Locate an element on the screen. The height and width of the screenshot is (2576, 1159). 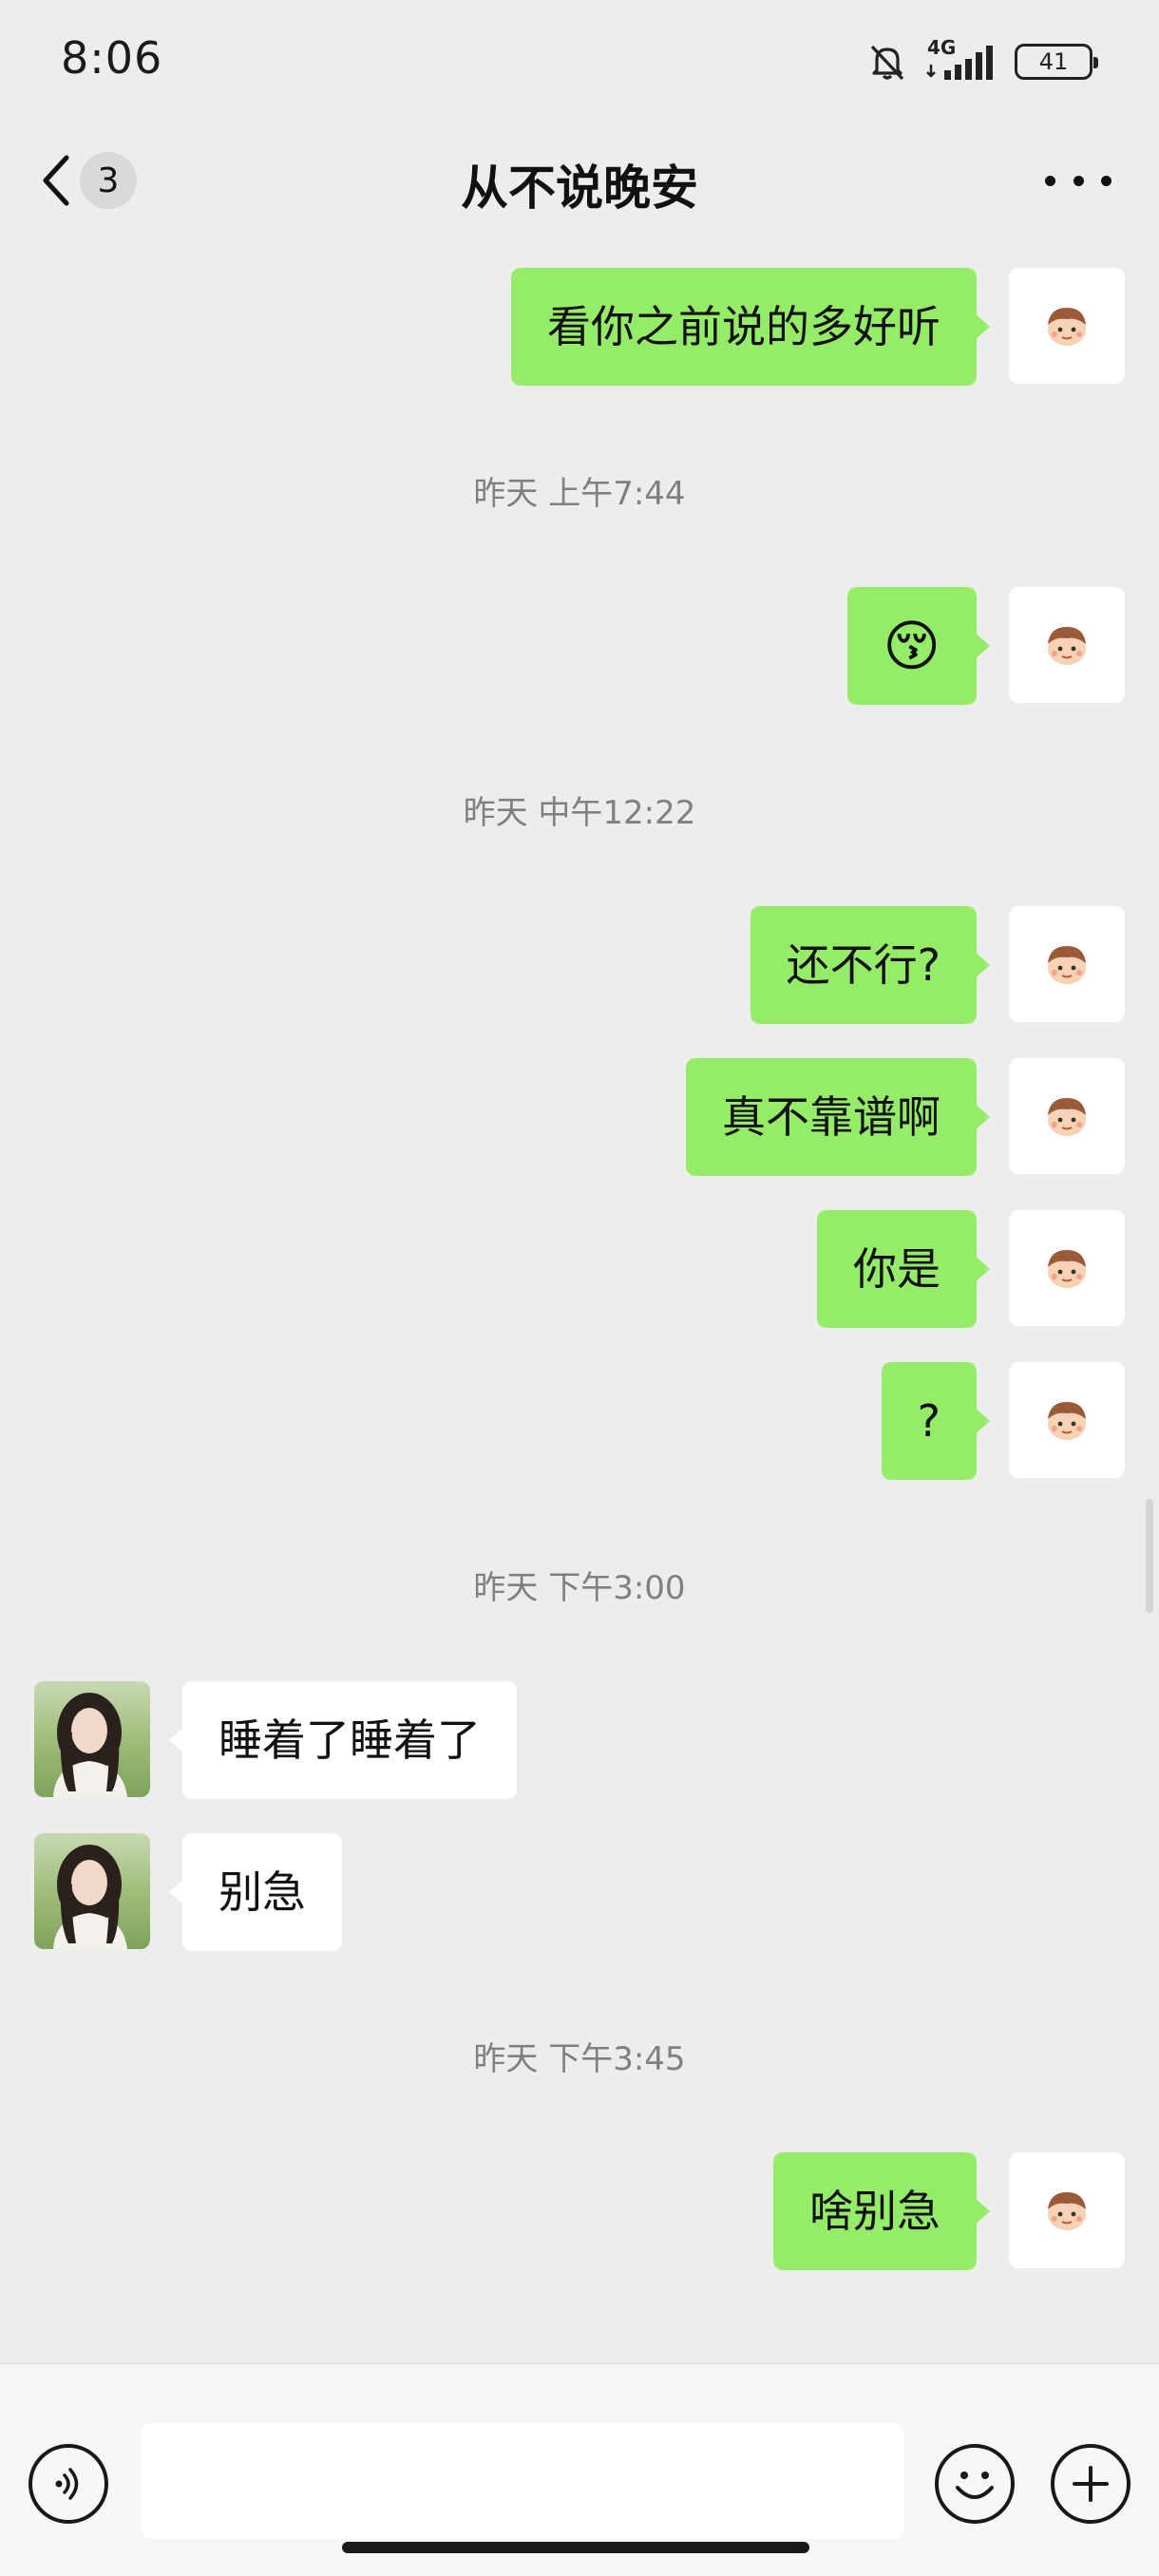
emoji-icon is located at coordinates (975, 2484).